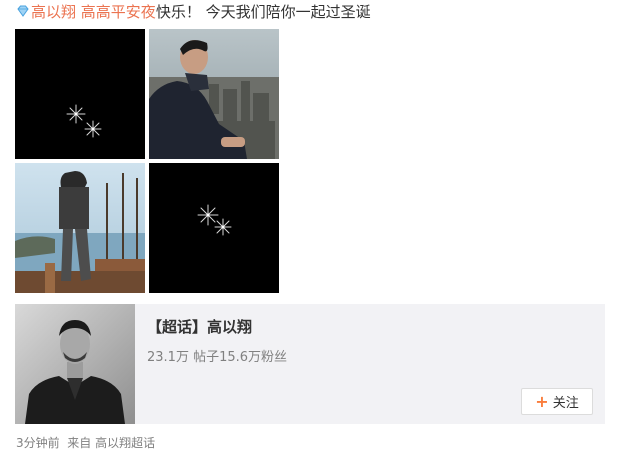 The image size is (640, 461). Describe the element at coordinates (263, 12) in the screenshot. I see `post-body-text: 快乐！ 今天我们陪你一起过圣诞` at that location.